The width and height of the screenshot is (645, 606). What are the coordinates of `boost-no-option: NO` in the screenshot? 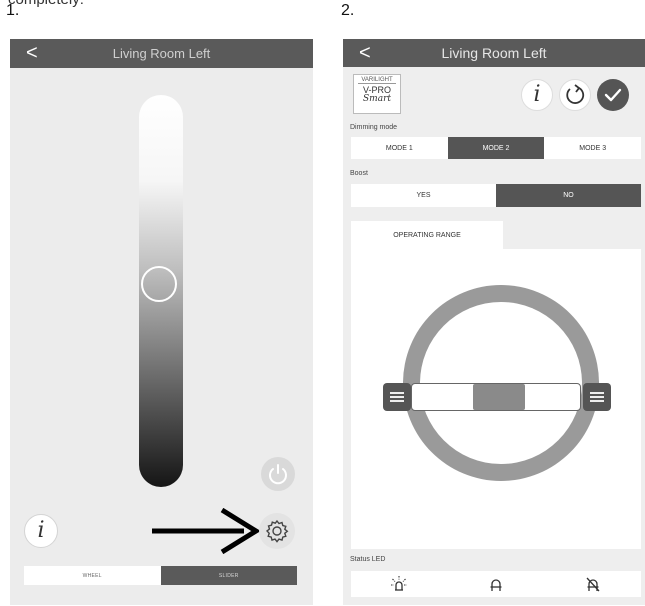 It's located at (568, 195).